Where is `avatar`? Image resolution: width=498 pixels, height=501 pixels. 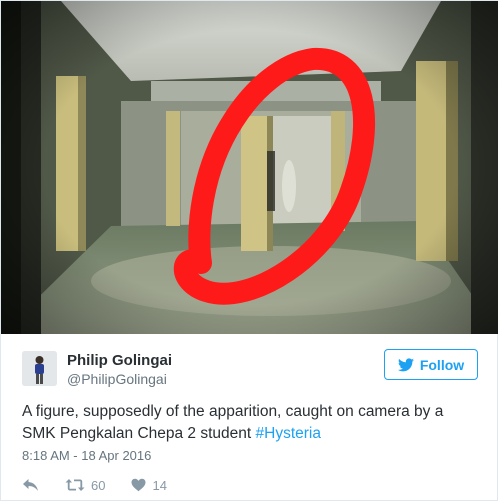
avatar is located at coordinates (39, 368).